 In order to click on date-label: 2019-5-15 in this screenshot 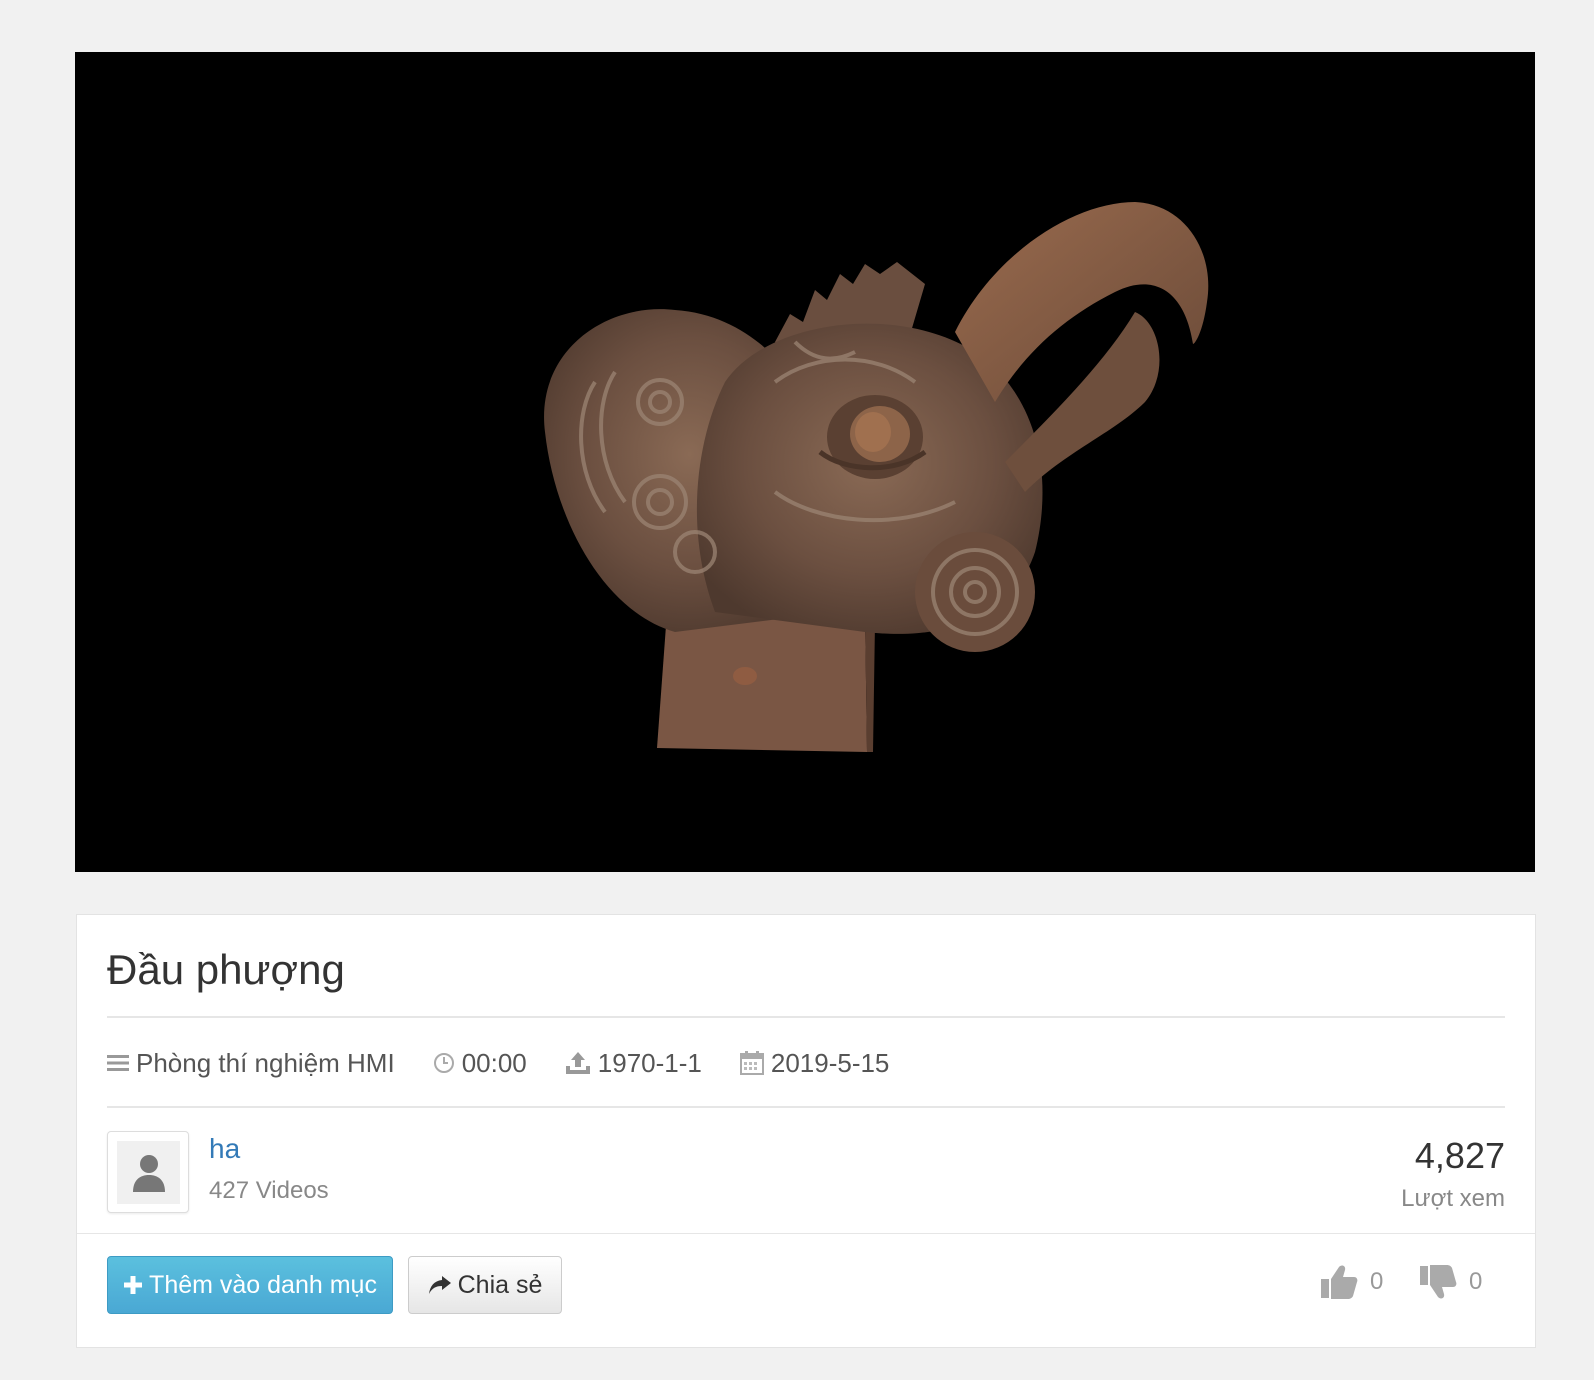, I will do `click(830, 1062)`.